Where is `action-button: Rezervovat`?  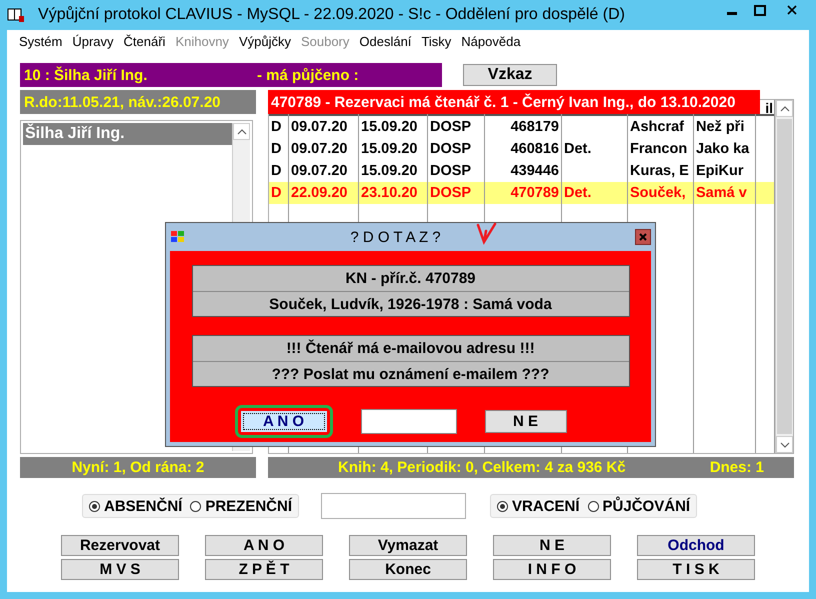
action-button: Rezervovat is located at coordinates (120, 545).